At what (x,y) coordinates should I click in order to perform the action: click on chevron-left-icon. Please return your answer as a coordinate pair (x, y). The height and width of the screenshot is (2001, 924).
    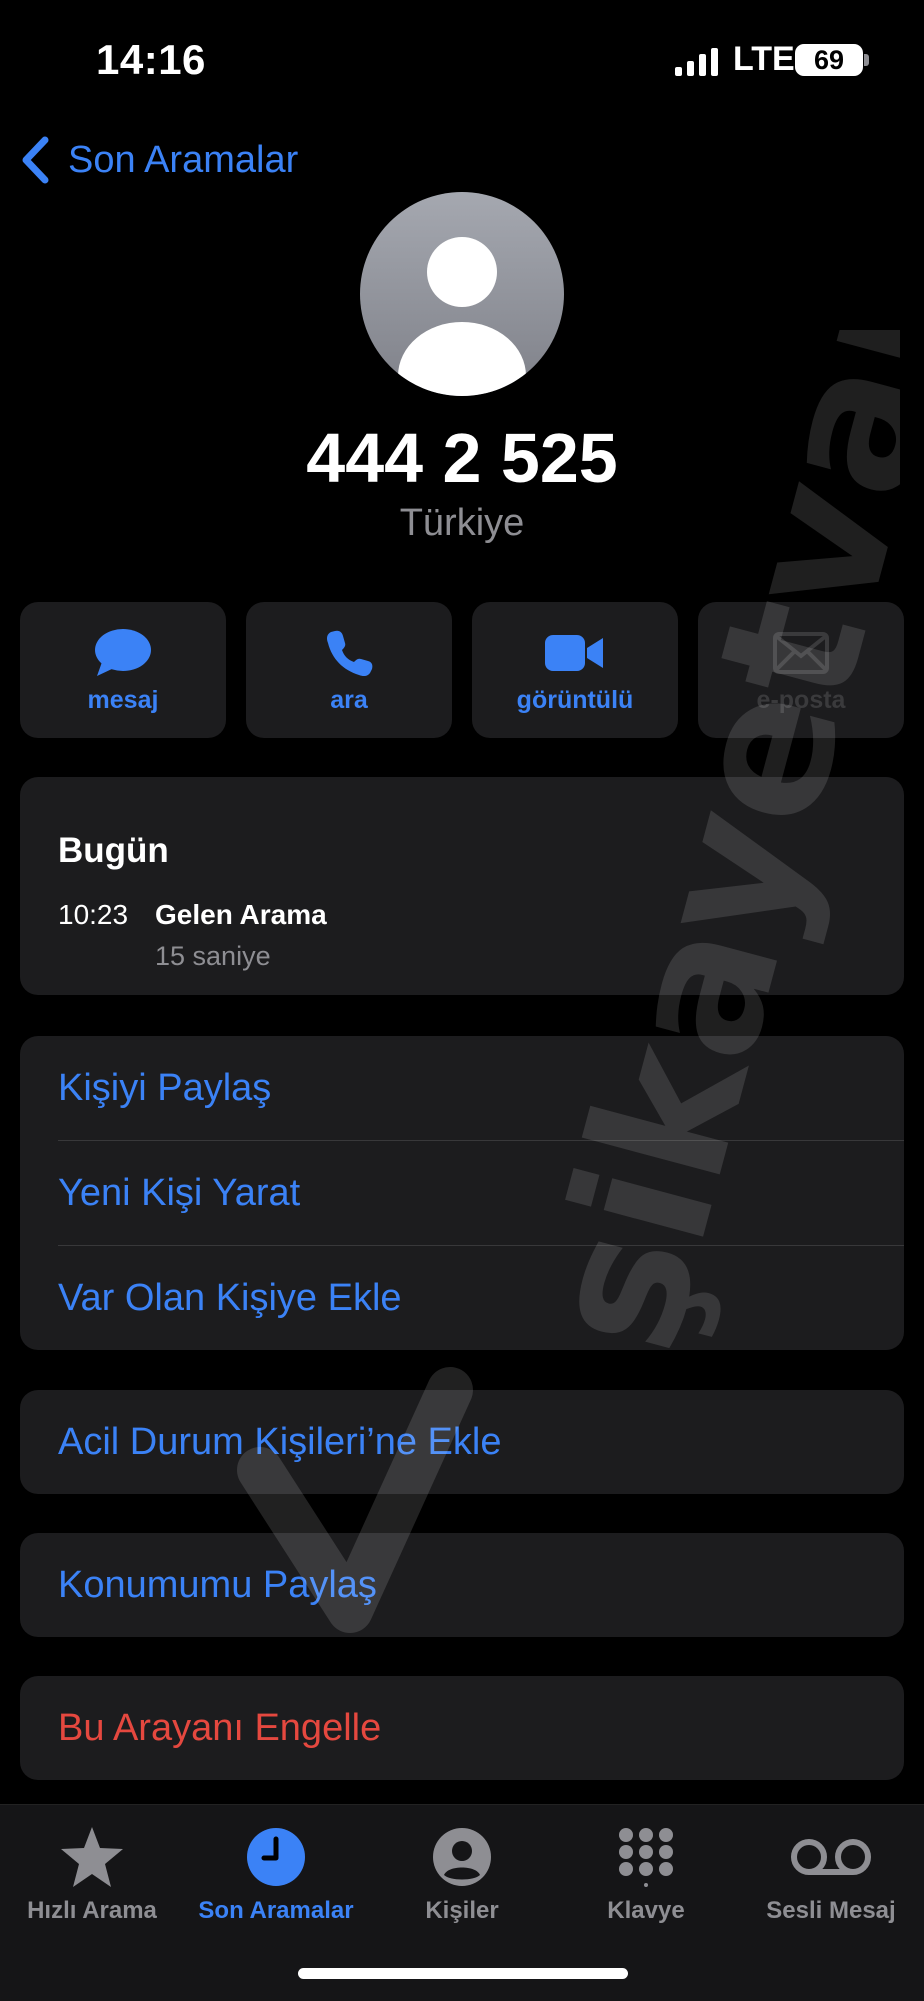
    Looking at the image, I should click on (35, 160).